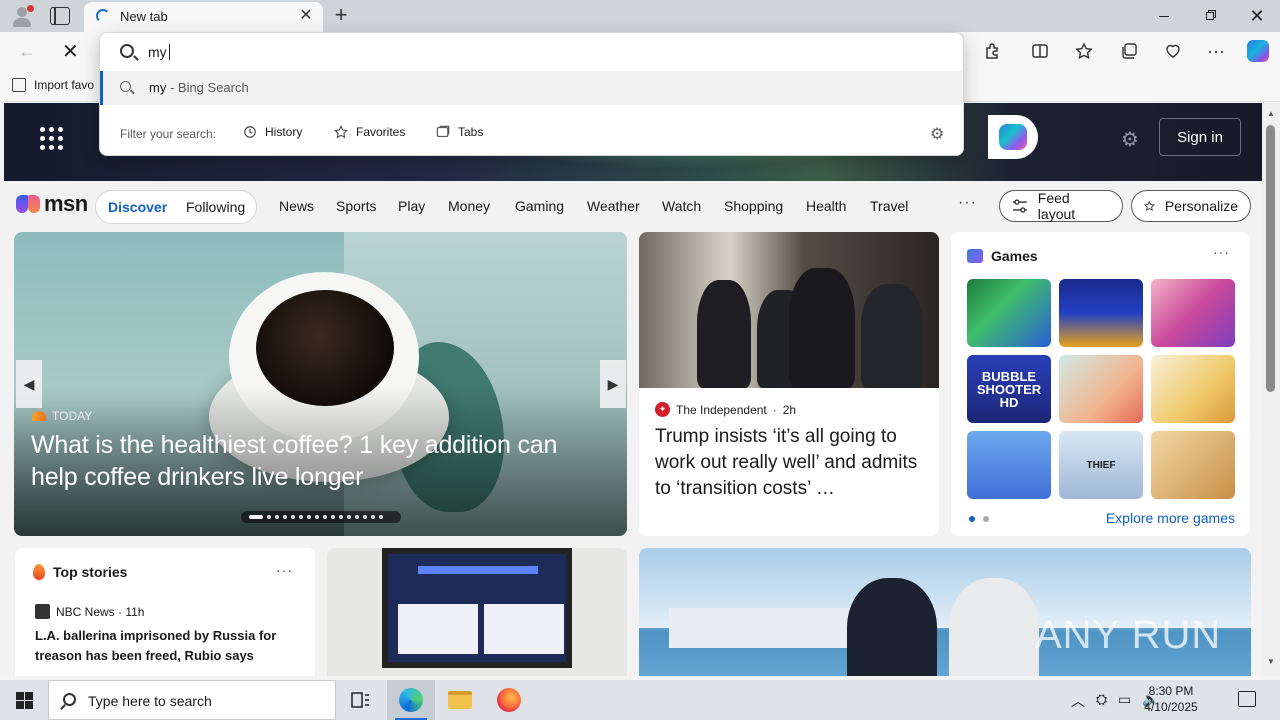 This screenshot has height=720, width=1280. Describe the element at coordinates (1193, 465) in the screenshot. I see `game-tile-wood-screw` at that location.